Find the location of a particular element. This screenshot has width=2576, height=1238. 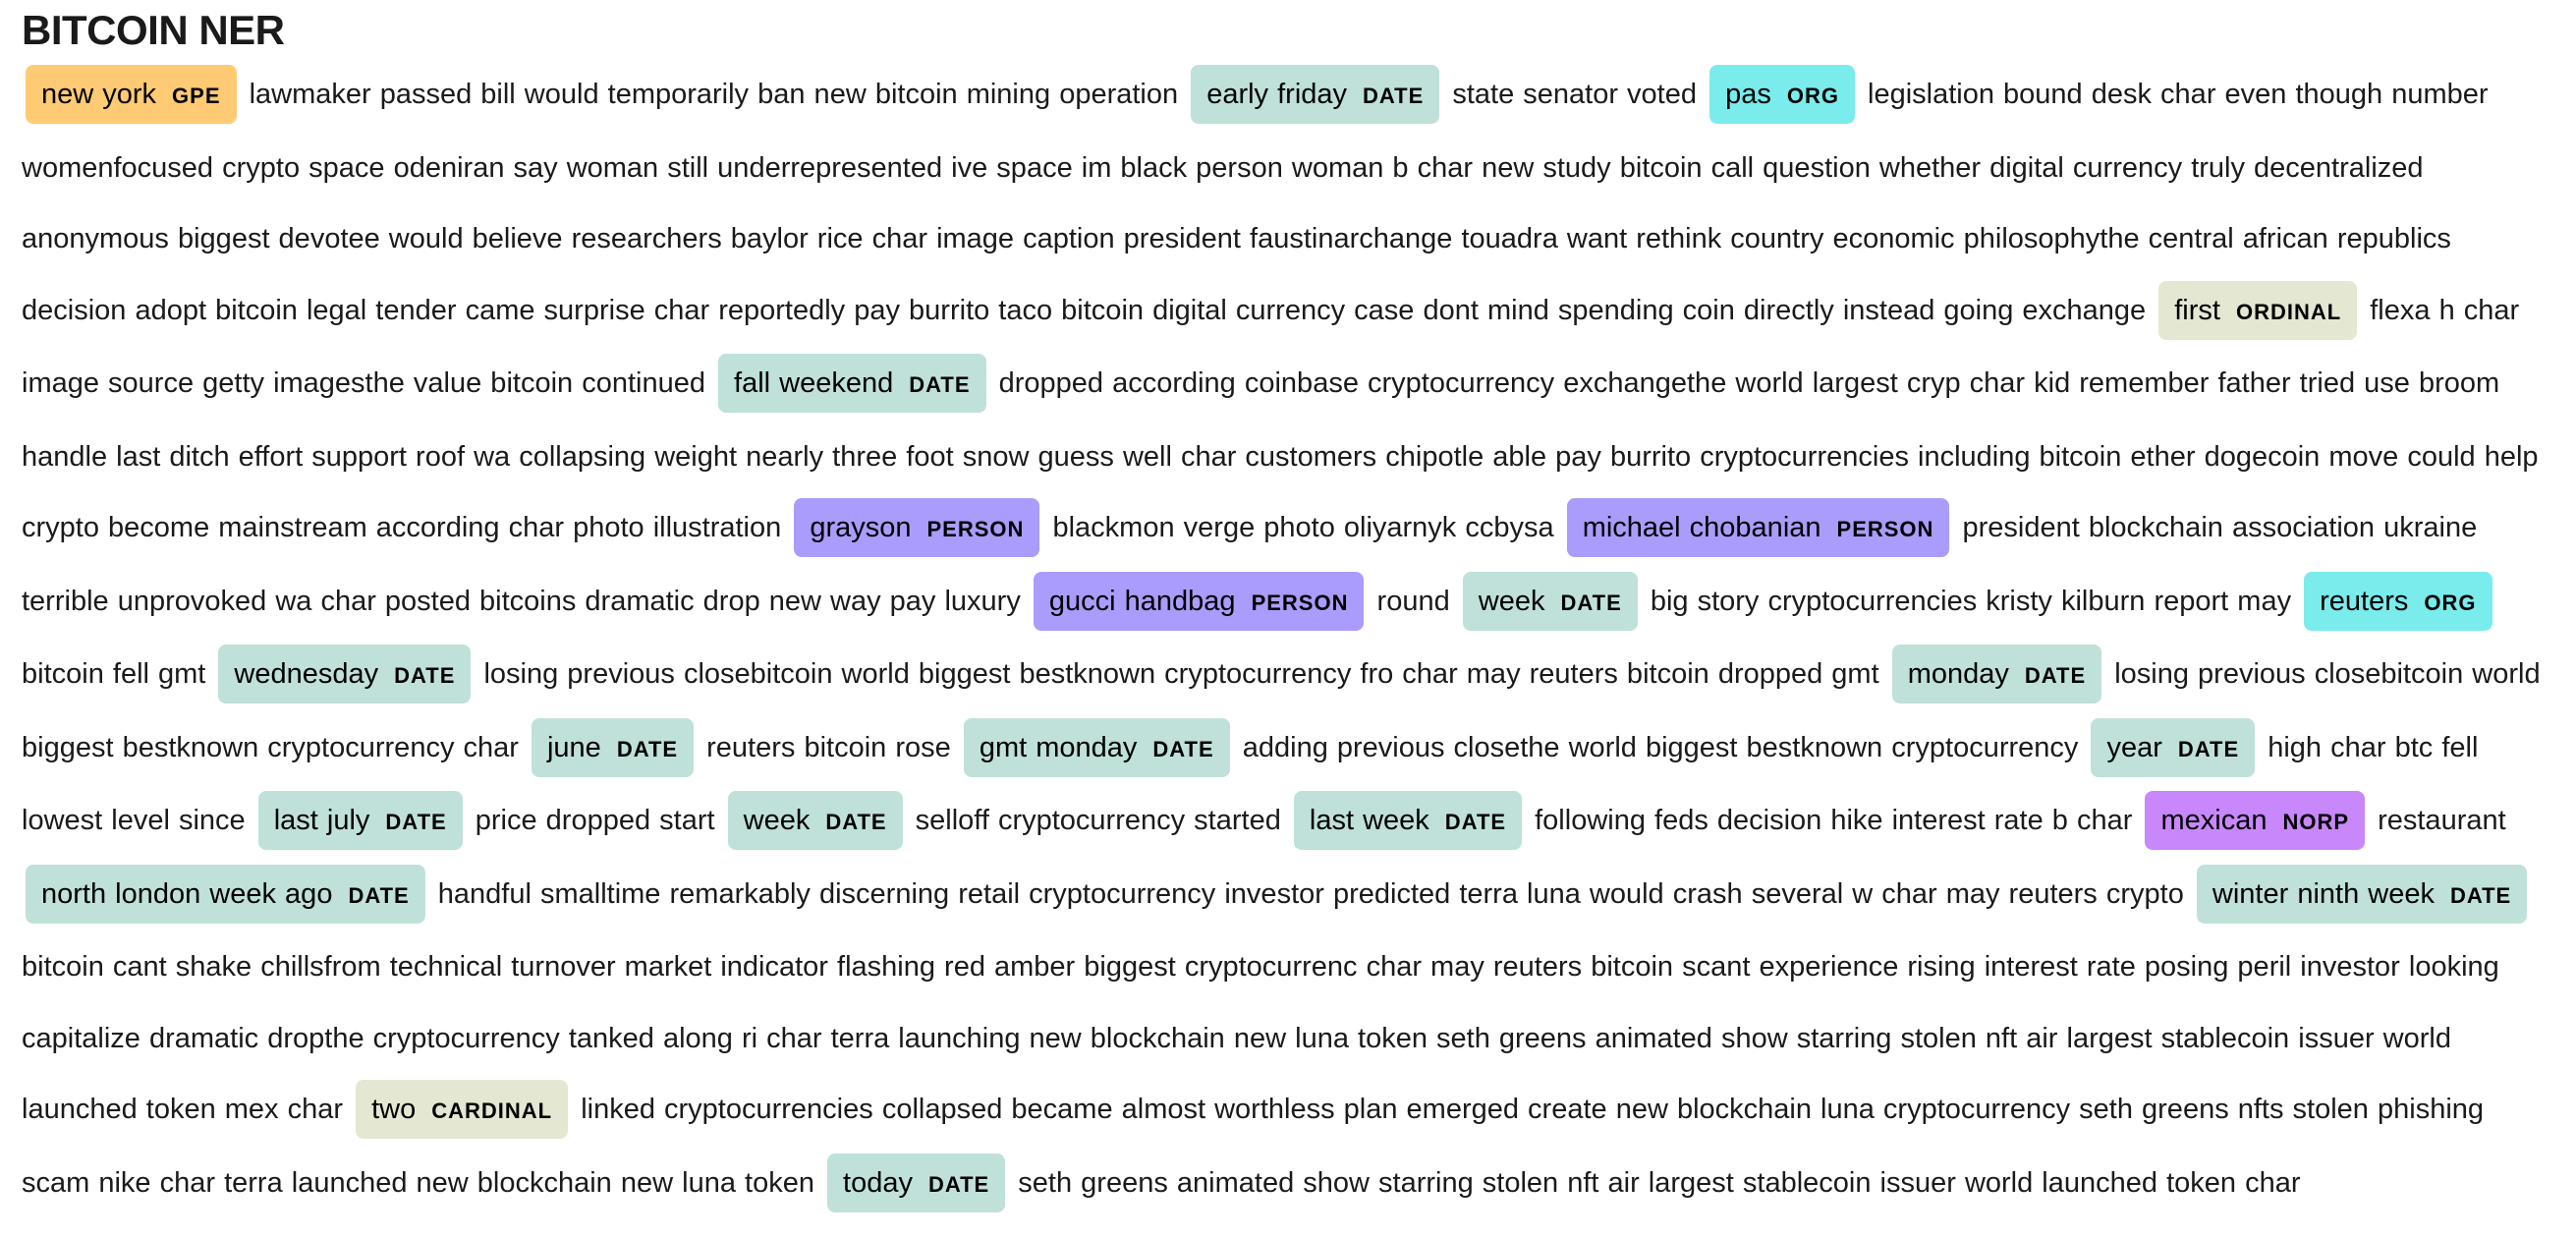

entity-date: fall weekend DATE is located at coordinates (852, 383).